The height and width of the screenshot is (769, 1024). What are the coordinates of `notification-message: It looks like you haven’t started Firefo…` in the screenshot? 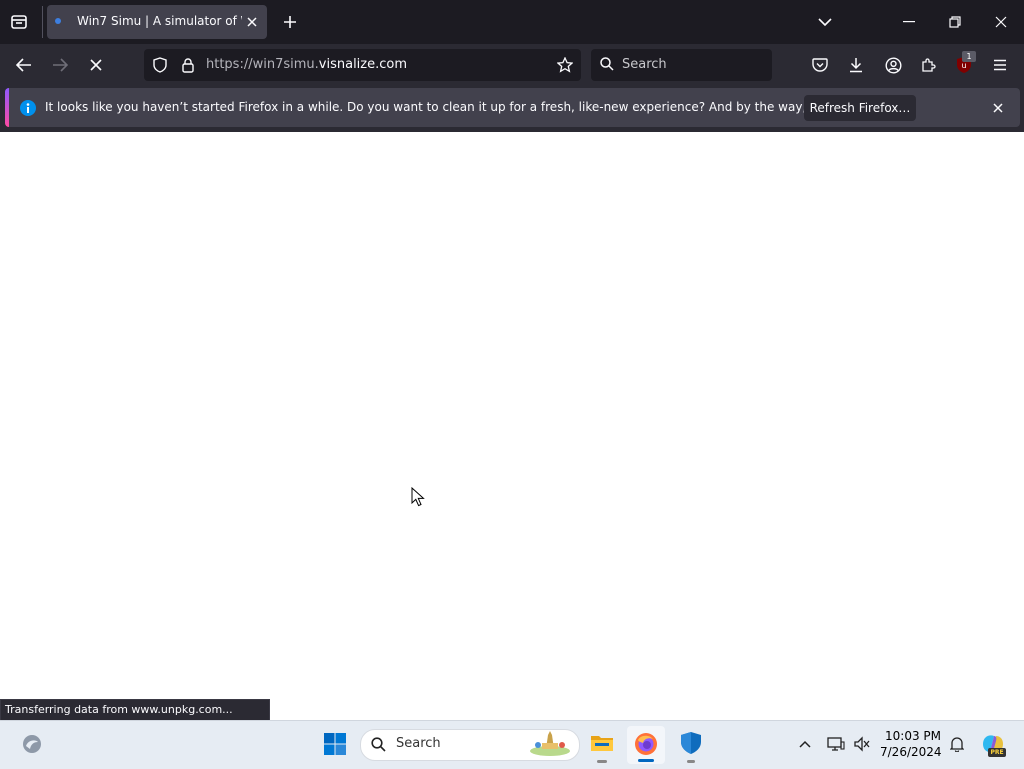 It's located at (473, 107).